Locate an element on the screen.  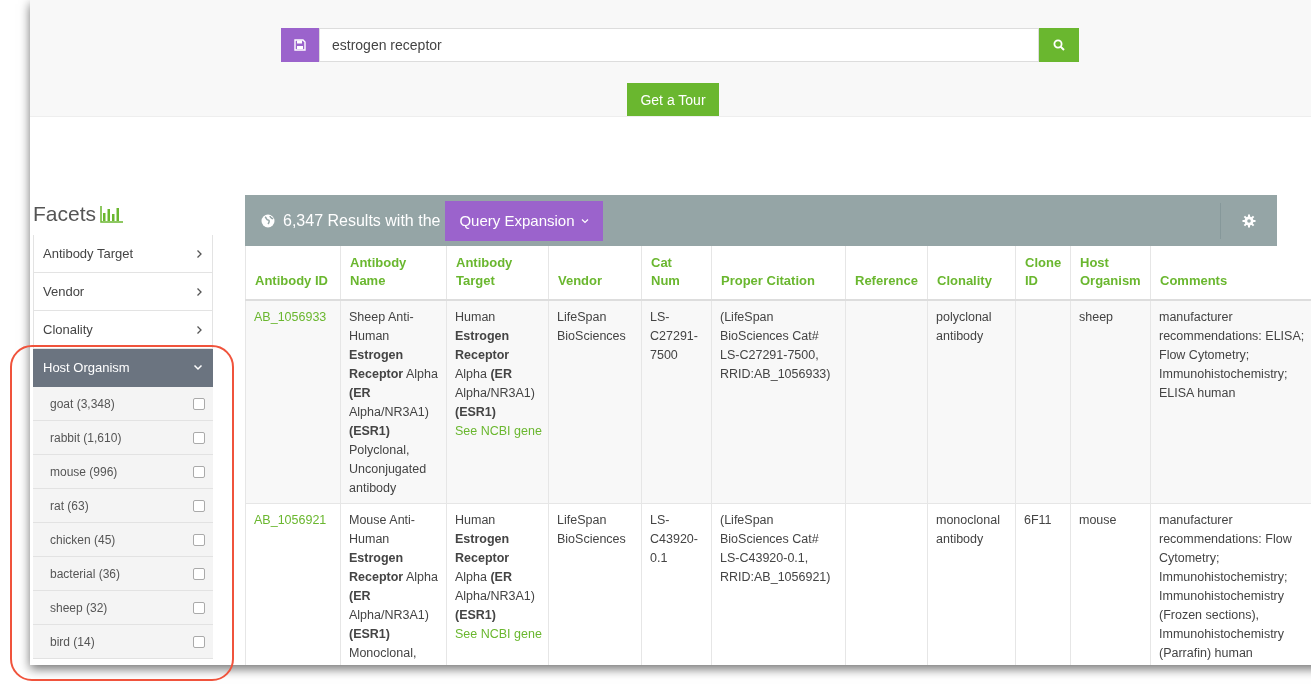
facet-item: Vendor is located at coordinates (123, 292).